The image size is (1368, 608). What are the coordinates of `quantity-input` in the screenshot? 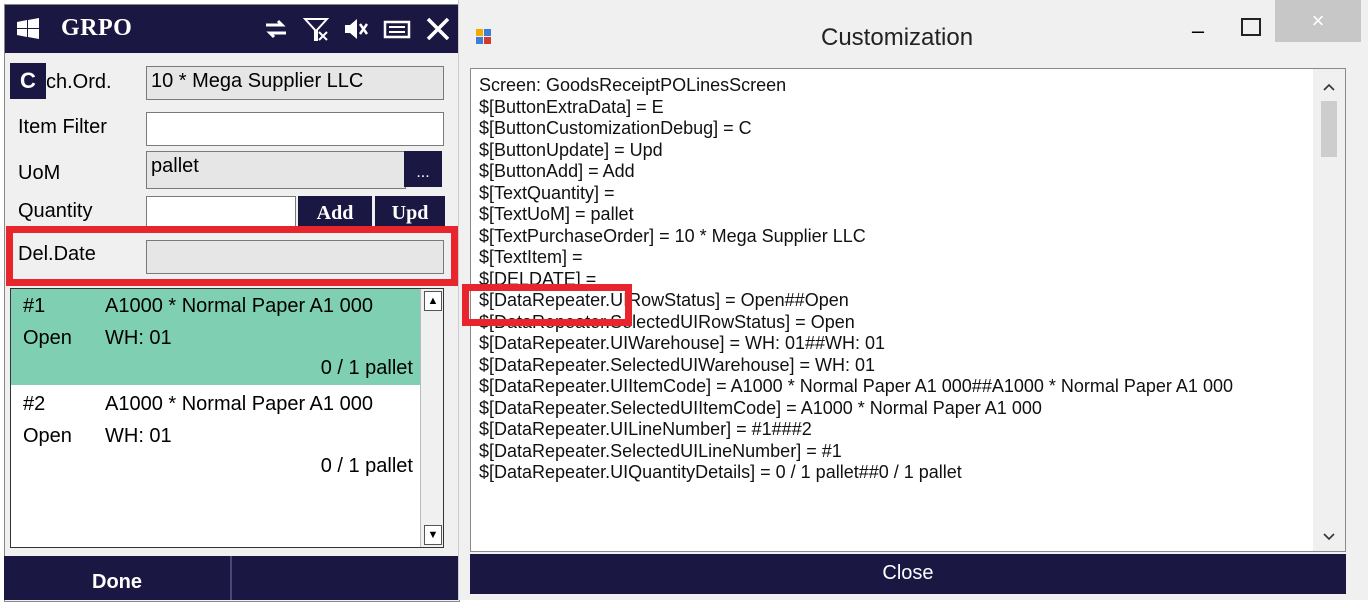 It's located at (221, 213).